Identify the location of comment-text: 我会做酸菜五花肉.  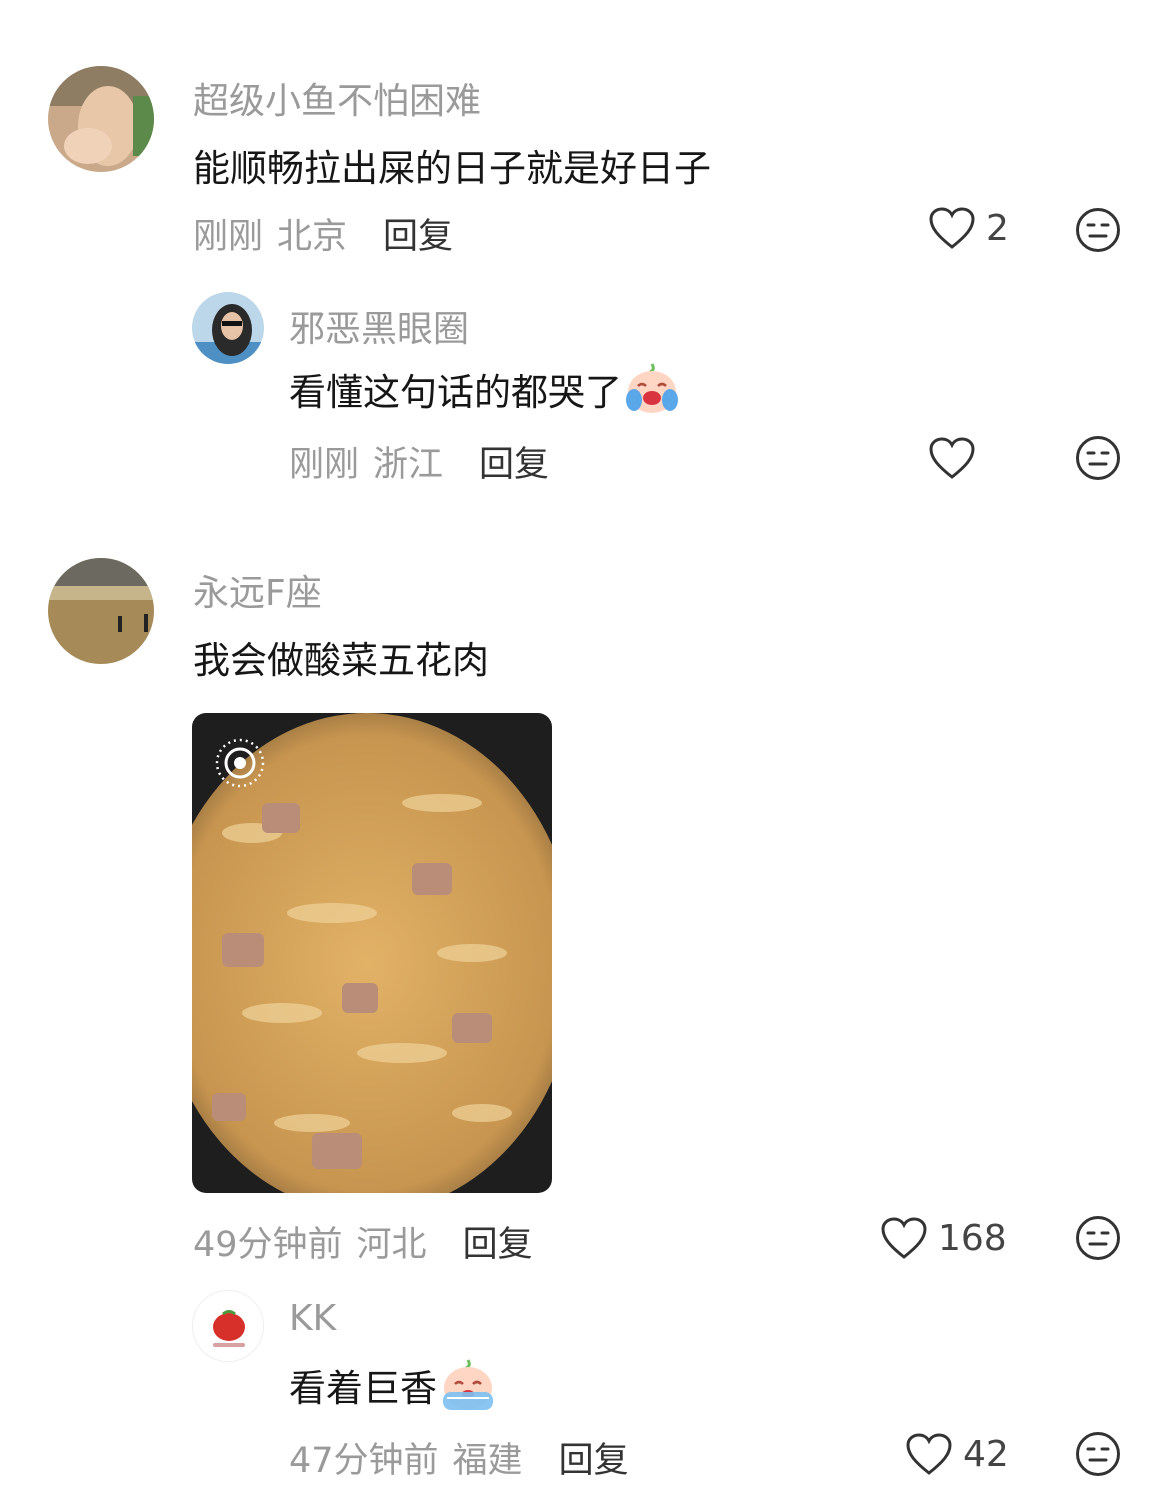
(341, 660).